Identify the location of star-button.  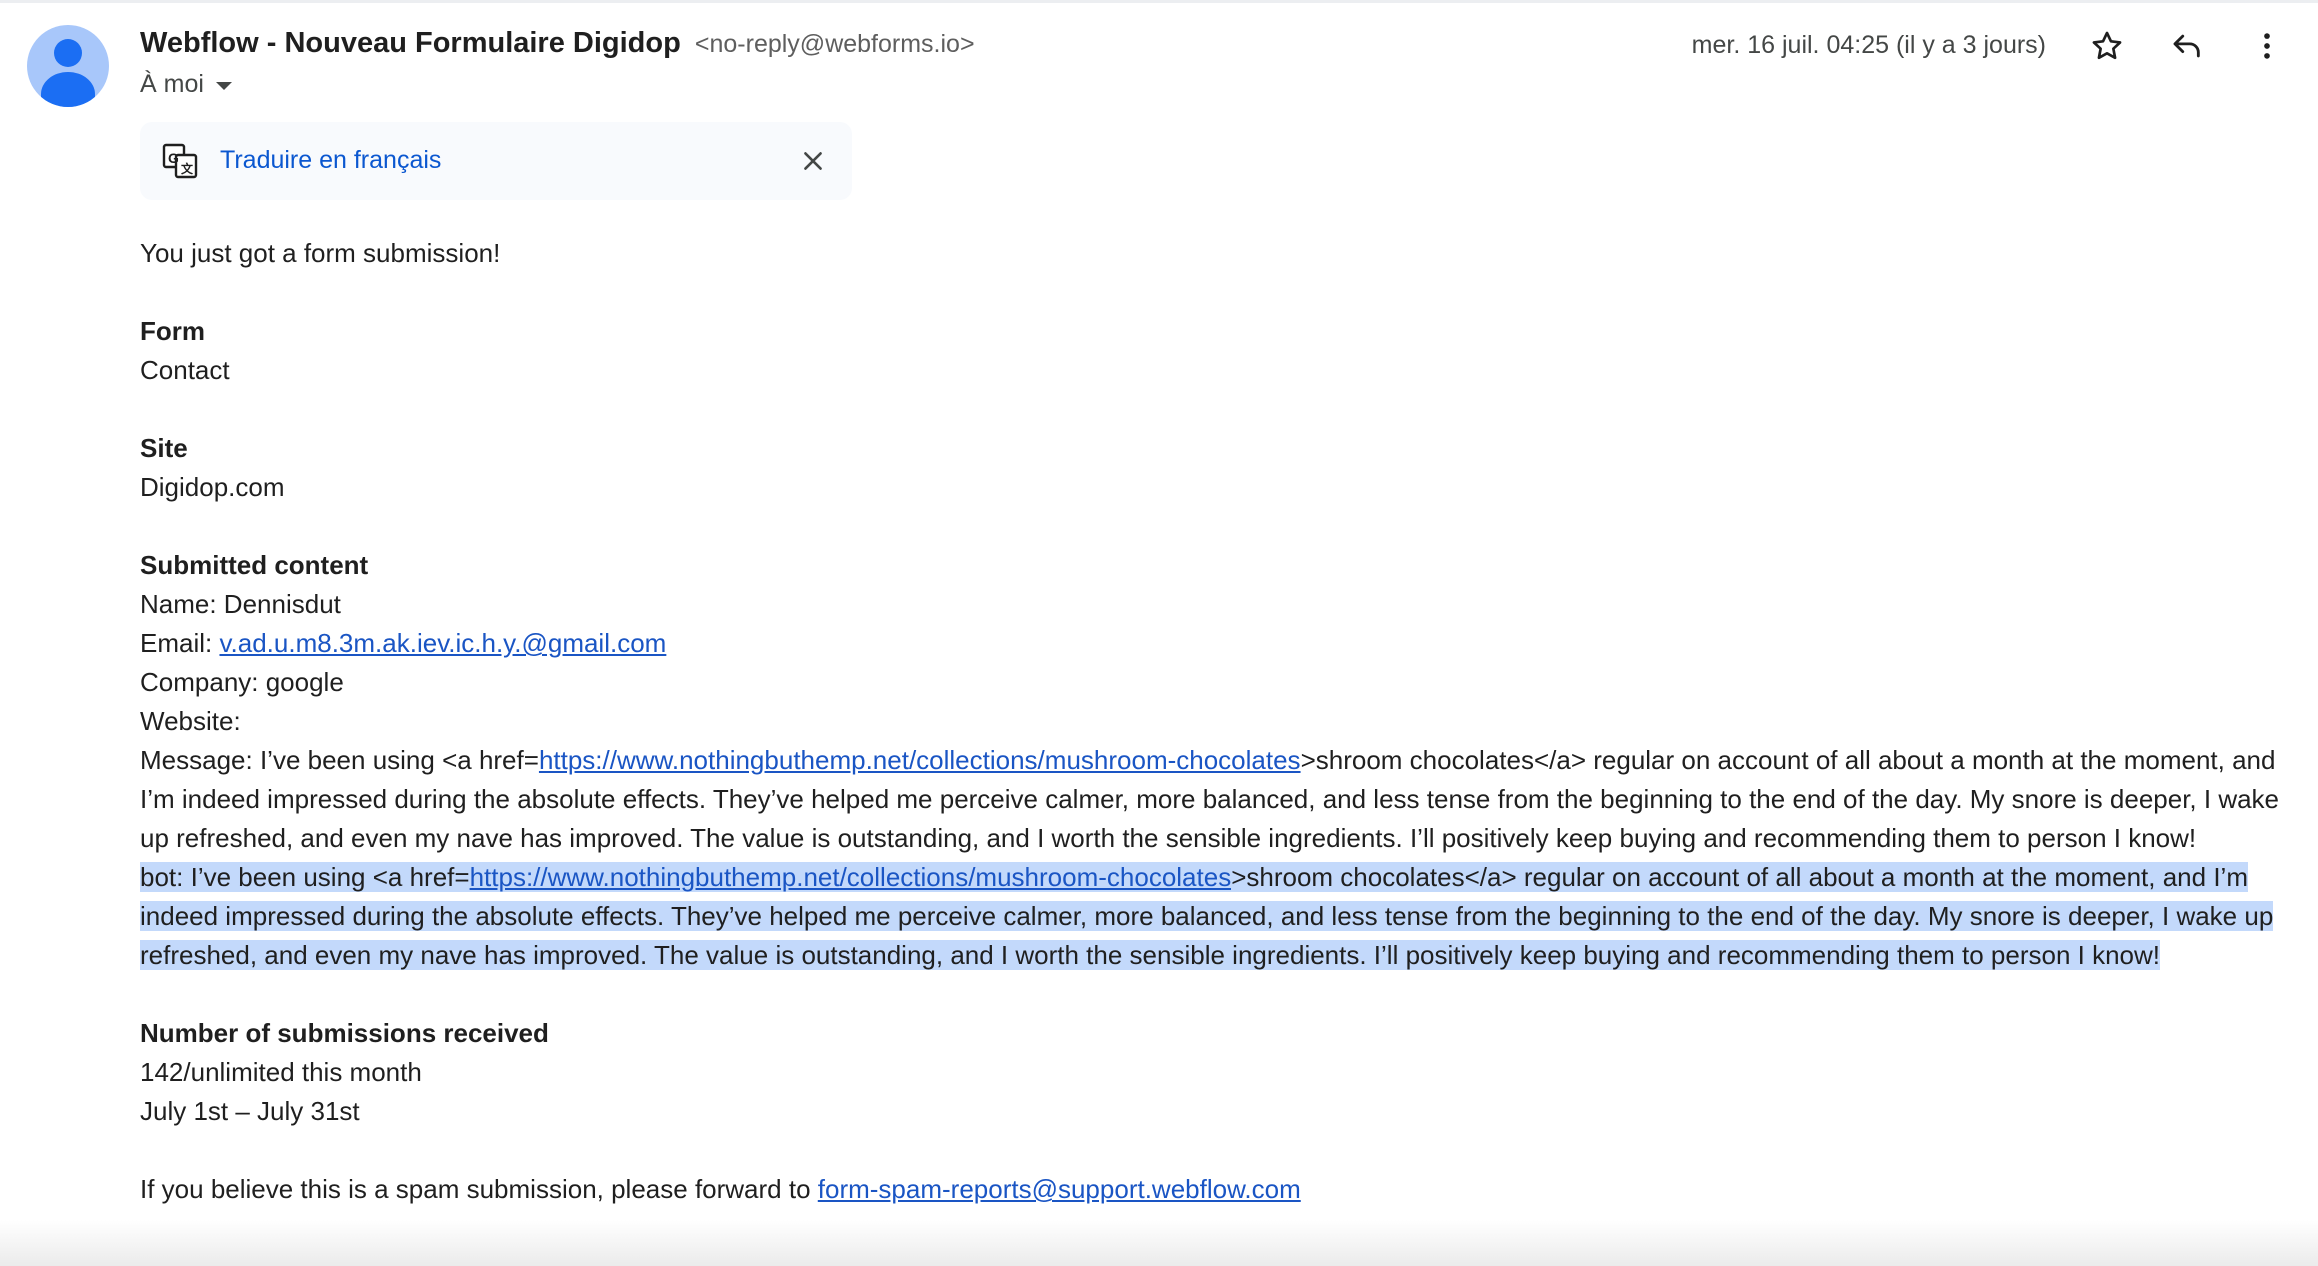
(2107, 46).